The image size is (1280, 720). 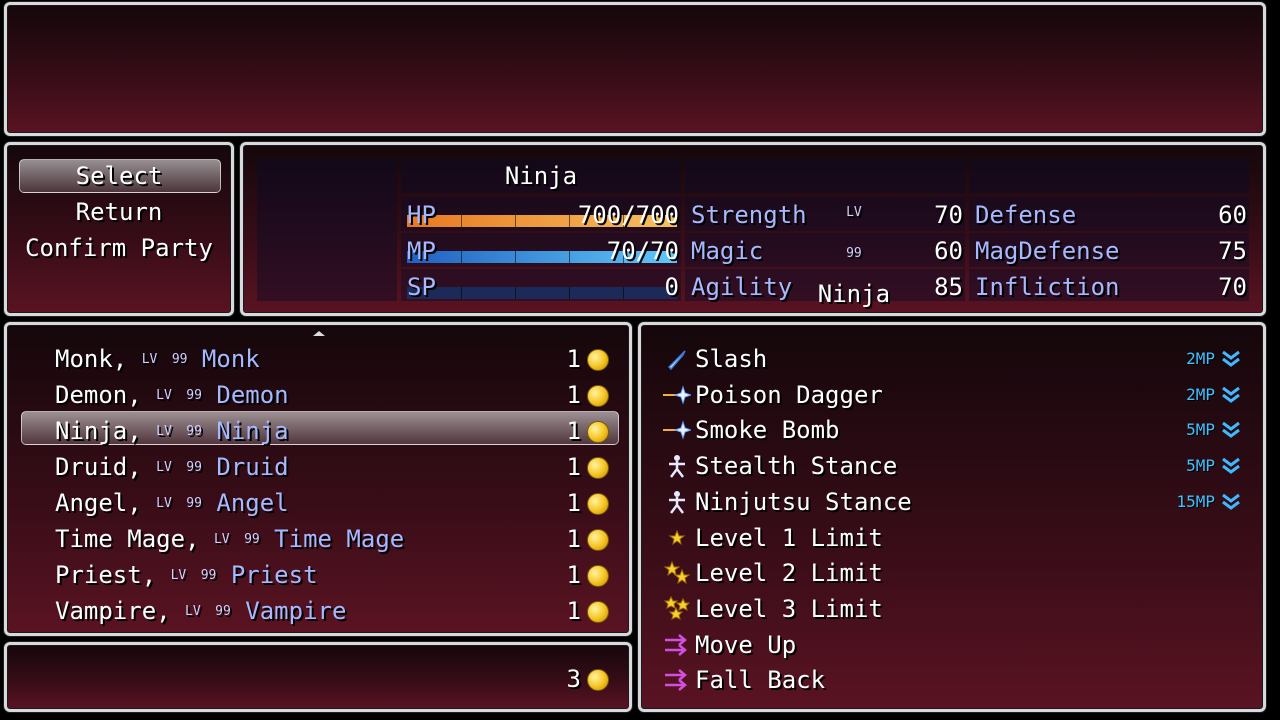 What do you see at coordinates (731, 359) in the screenshot?
I see `skill-name: Slash` at bounding box center [731, 359].